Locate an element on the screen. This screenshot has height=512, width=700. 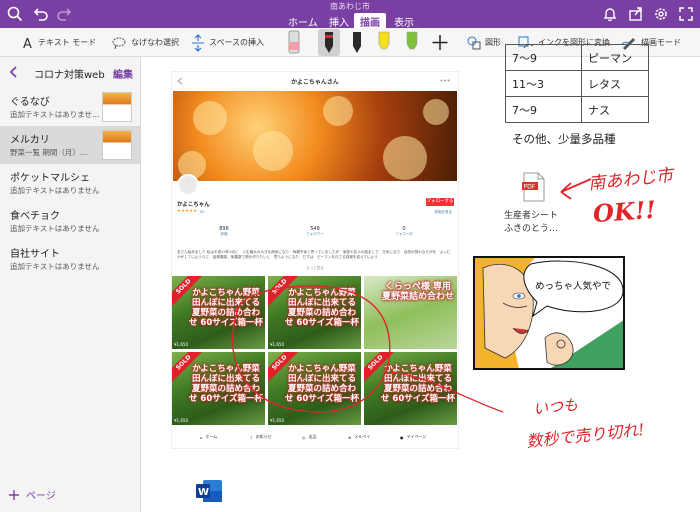
pdf-file-icon: PDF is located at coordinates (534, 187).